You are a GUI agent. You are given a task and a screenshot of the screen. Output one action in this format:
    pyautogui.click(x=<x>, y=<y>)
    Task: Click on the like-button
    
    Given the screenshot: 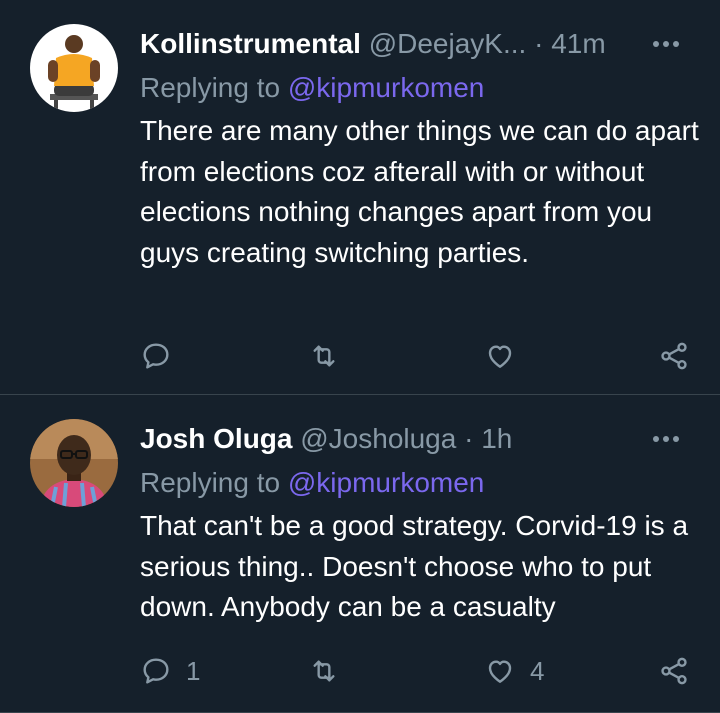 What is the action you would take?
    pyautogui.click(x=507, y=356)
    